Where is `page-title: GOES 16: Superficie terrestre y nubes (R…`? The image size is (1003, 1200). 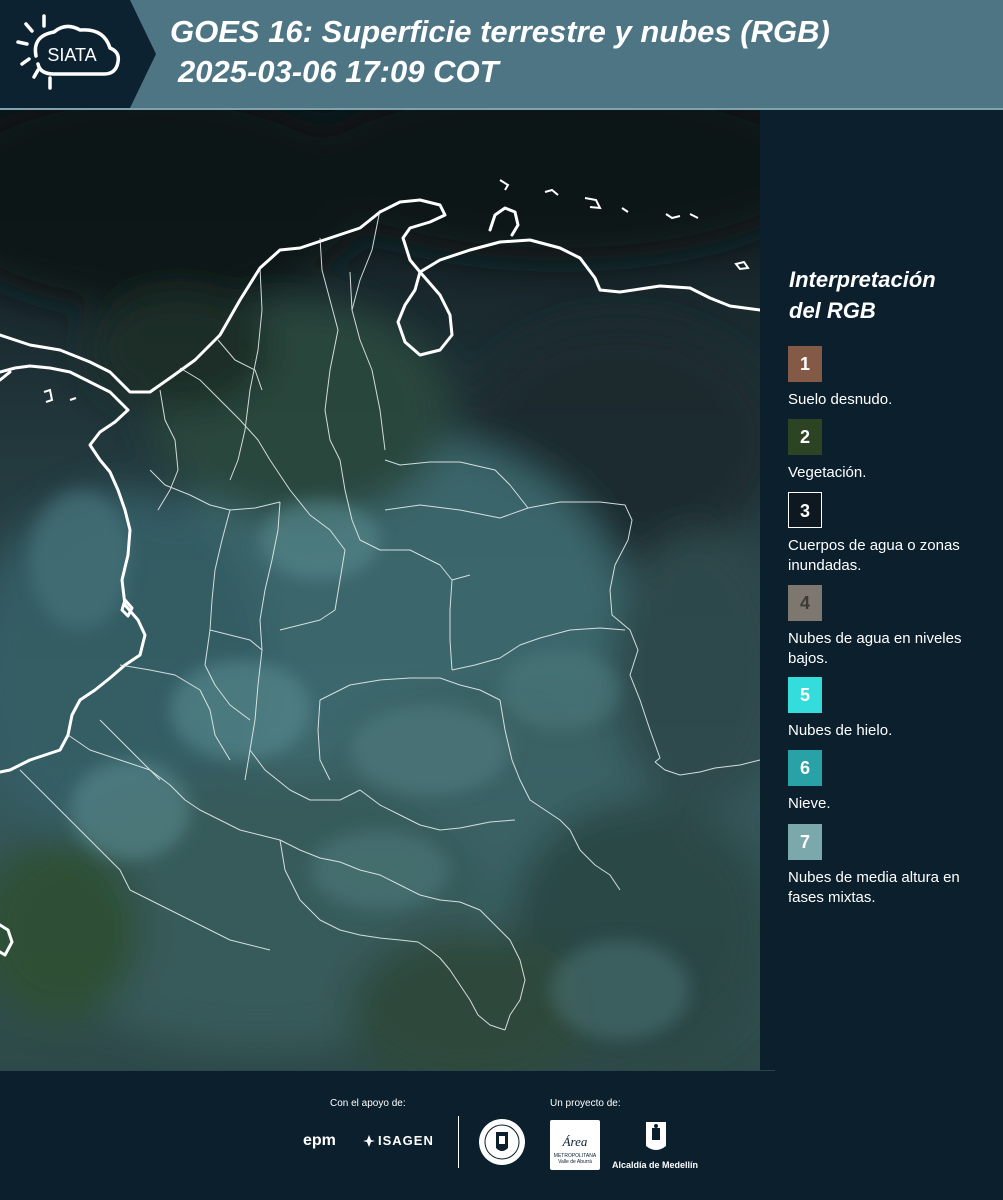
page-title: GOES 16: Superficie terrestre y nubes (R… is located at coordinates (500, 31).